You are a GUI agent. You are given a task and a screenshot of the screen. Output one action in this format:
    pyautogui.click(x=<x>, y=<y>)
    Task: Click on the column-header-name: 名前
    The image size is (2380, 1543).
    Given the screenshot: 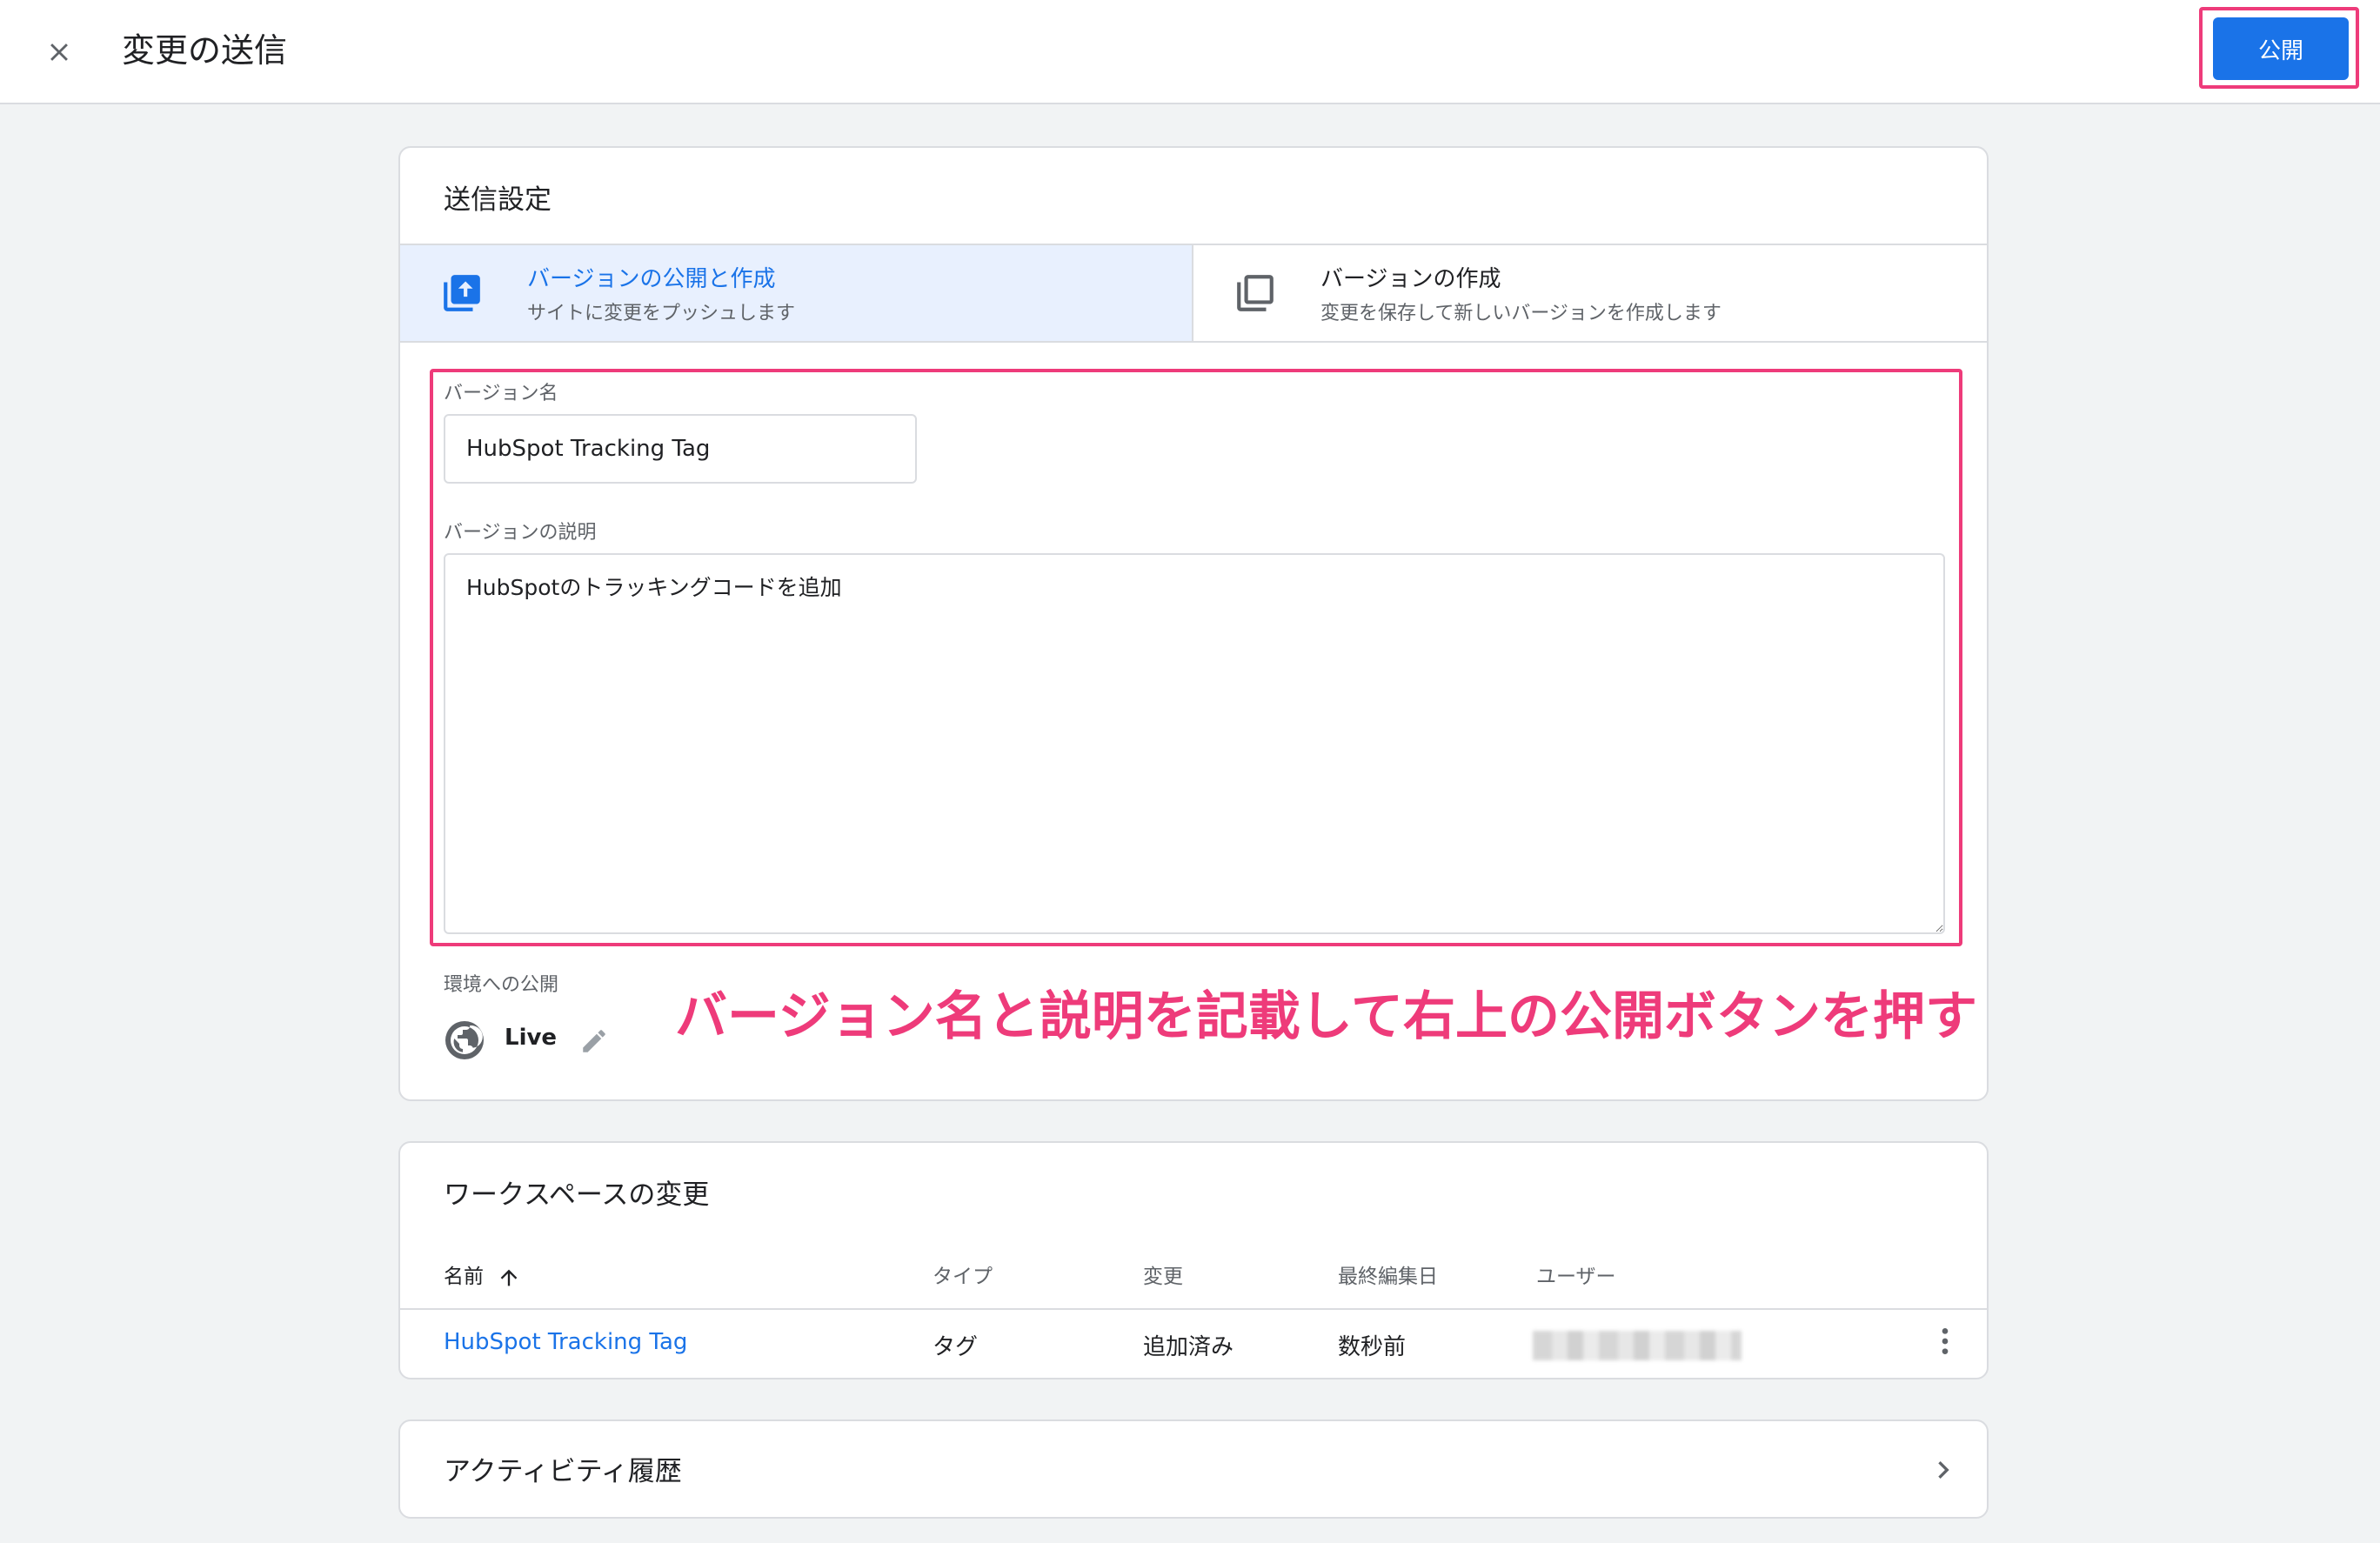 What is the action you would take?
    pyautogui.click(x=482, y=1274)
    